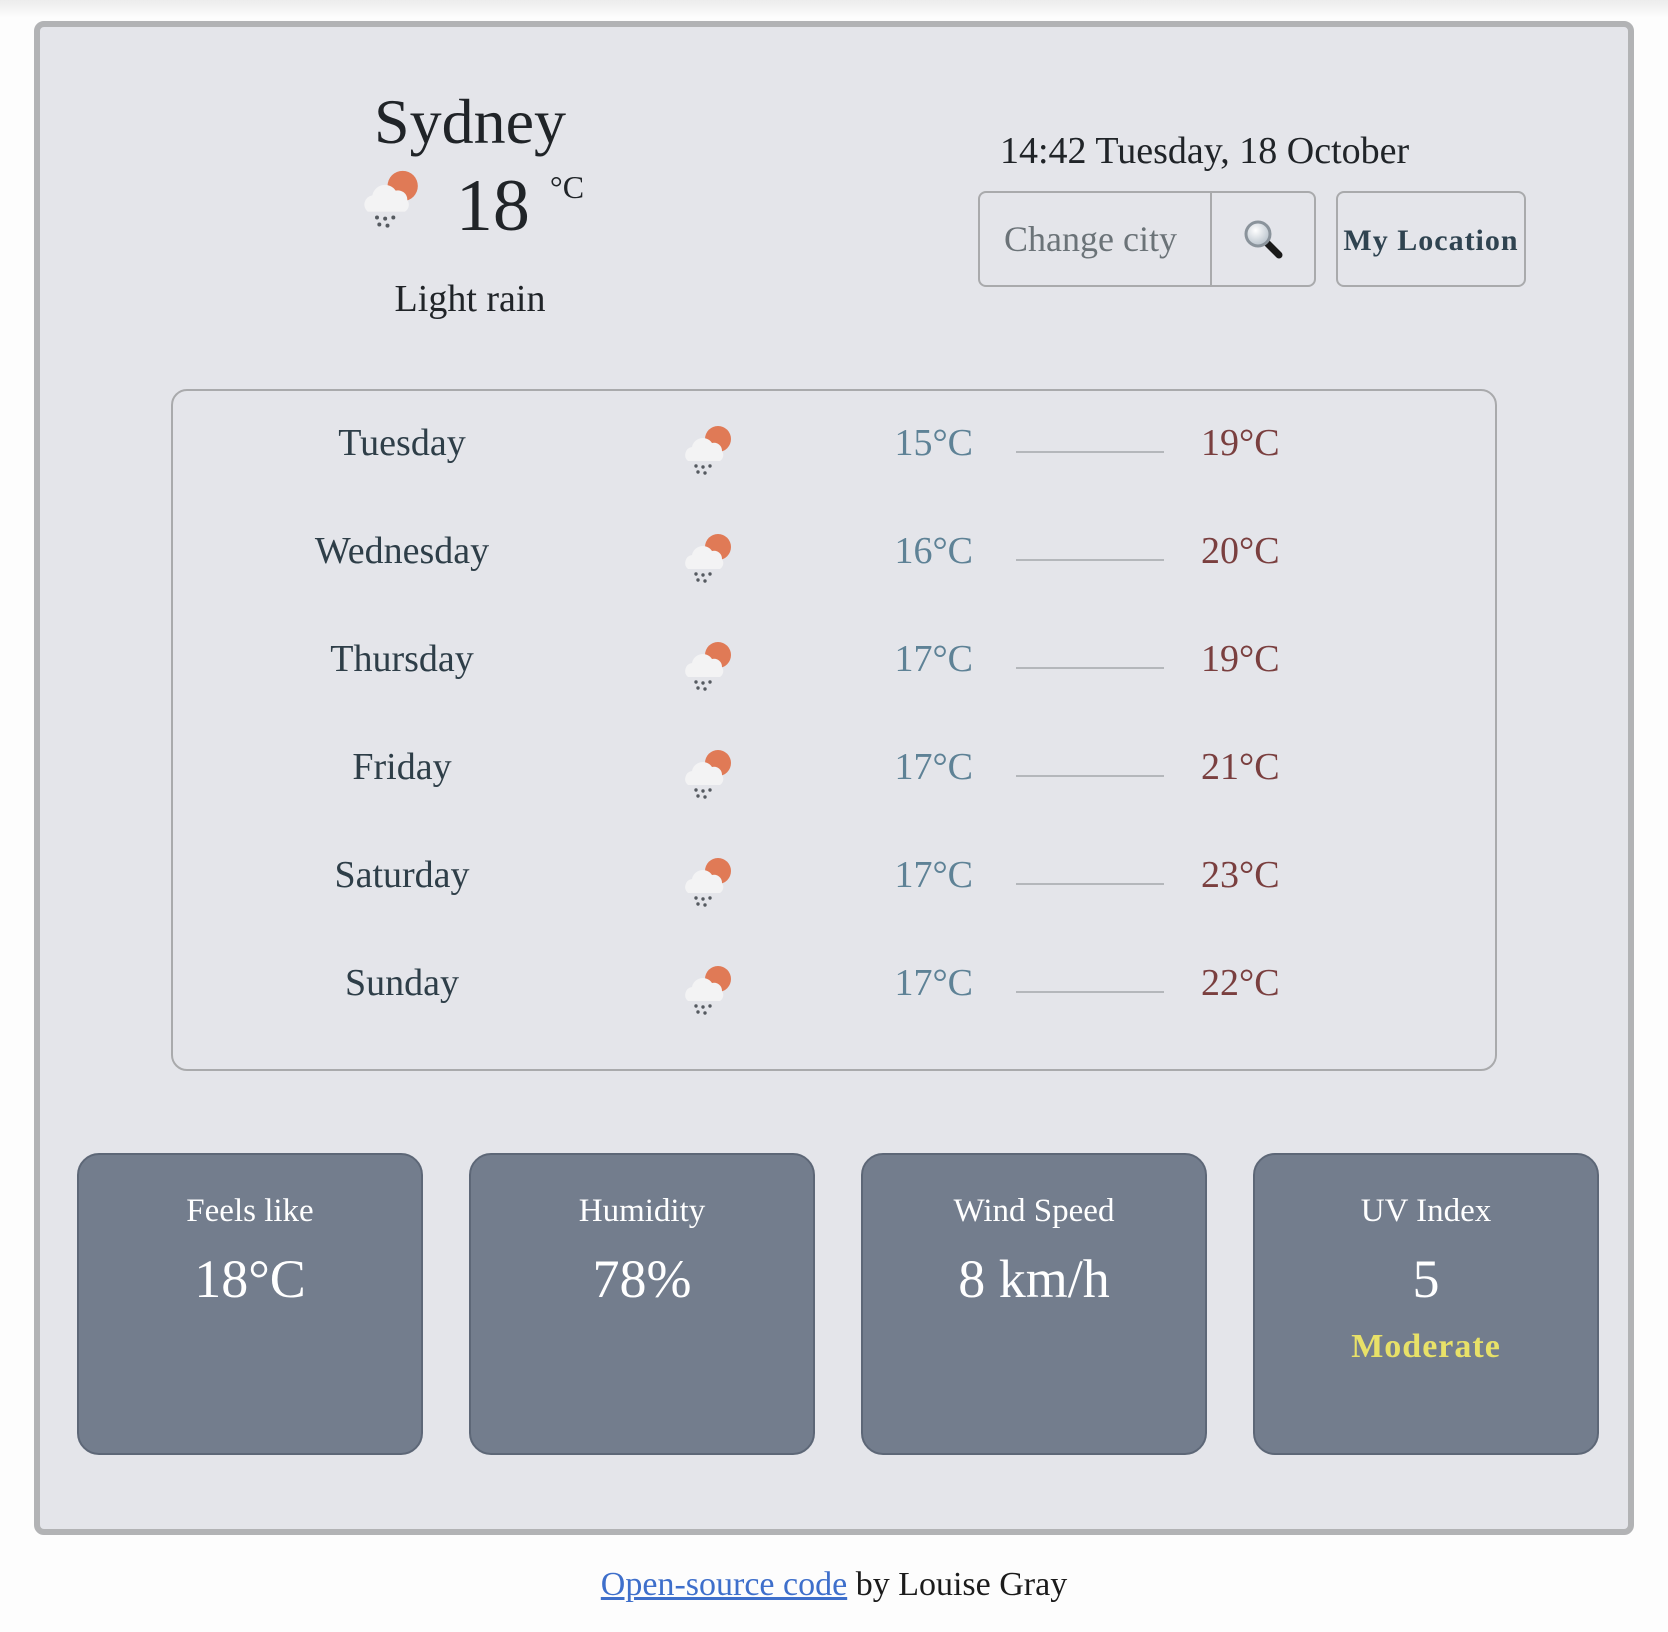 The image size is (1668, 1632). Describe the element at coordinates (957, 1584) in the screenshot. I see `footer-credit: by Louise Gray` at that location.